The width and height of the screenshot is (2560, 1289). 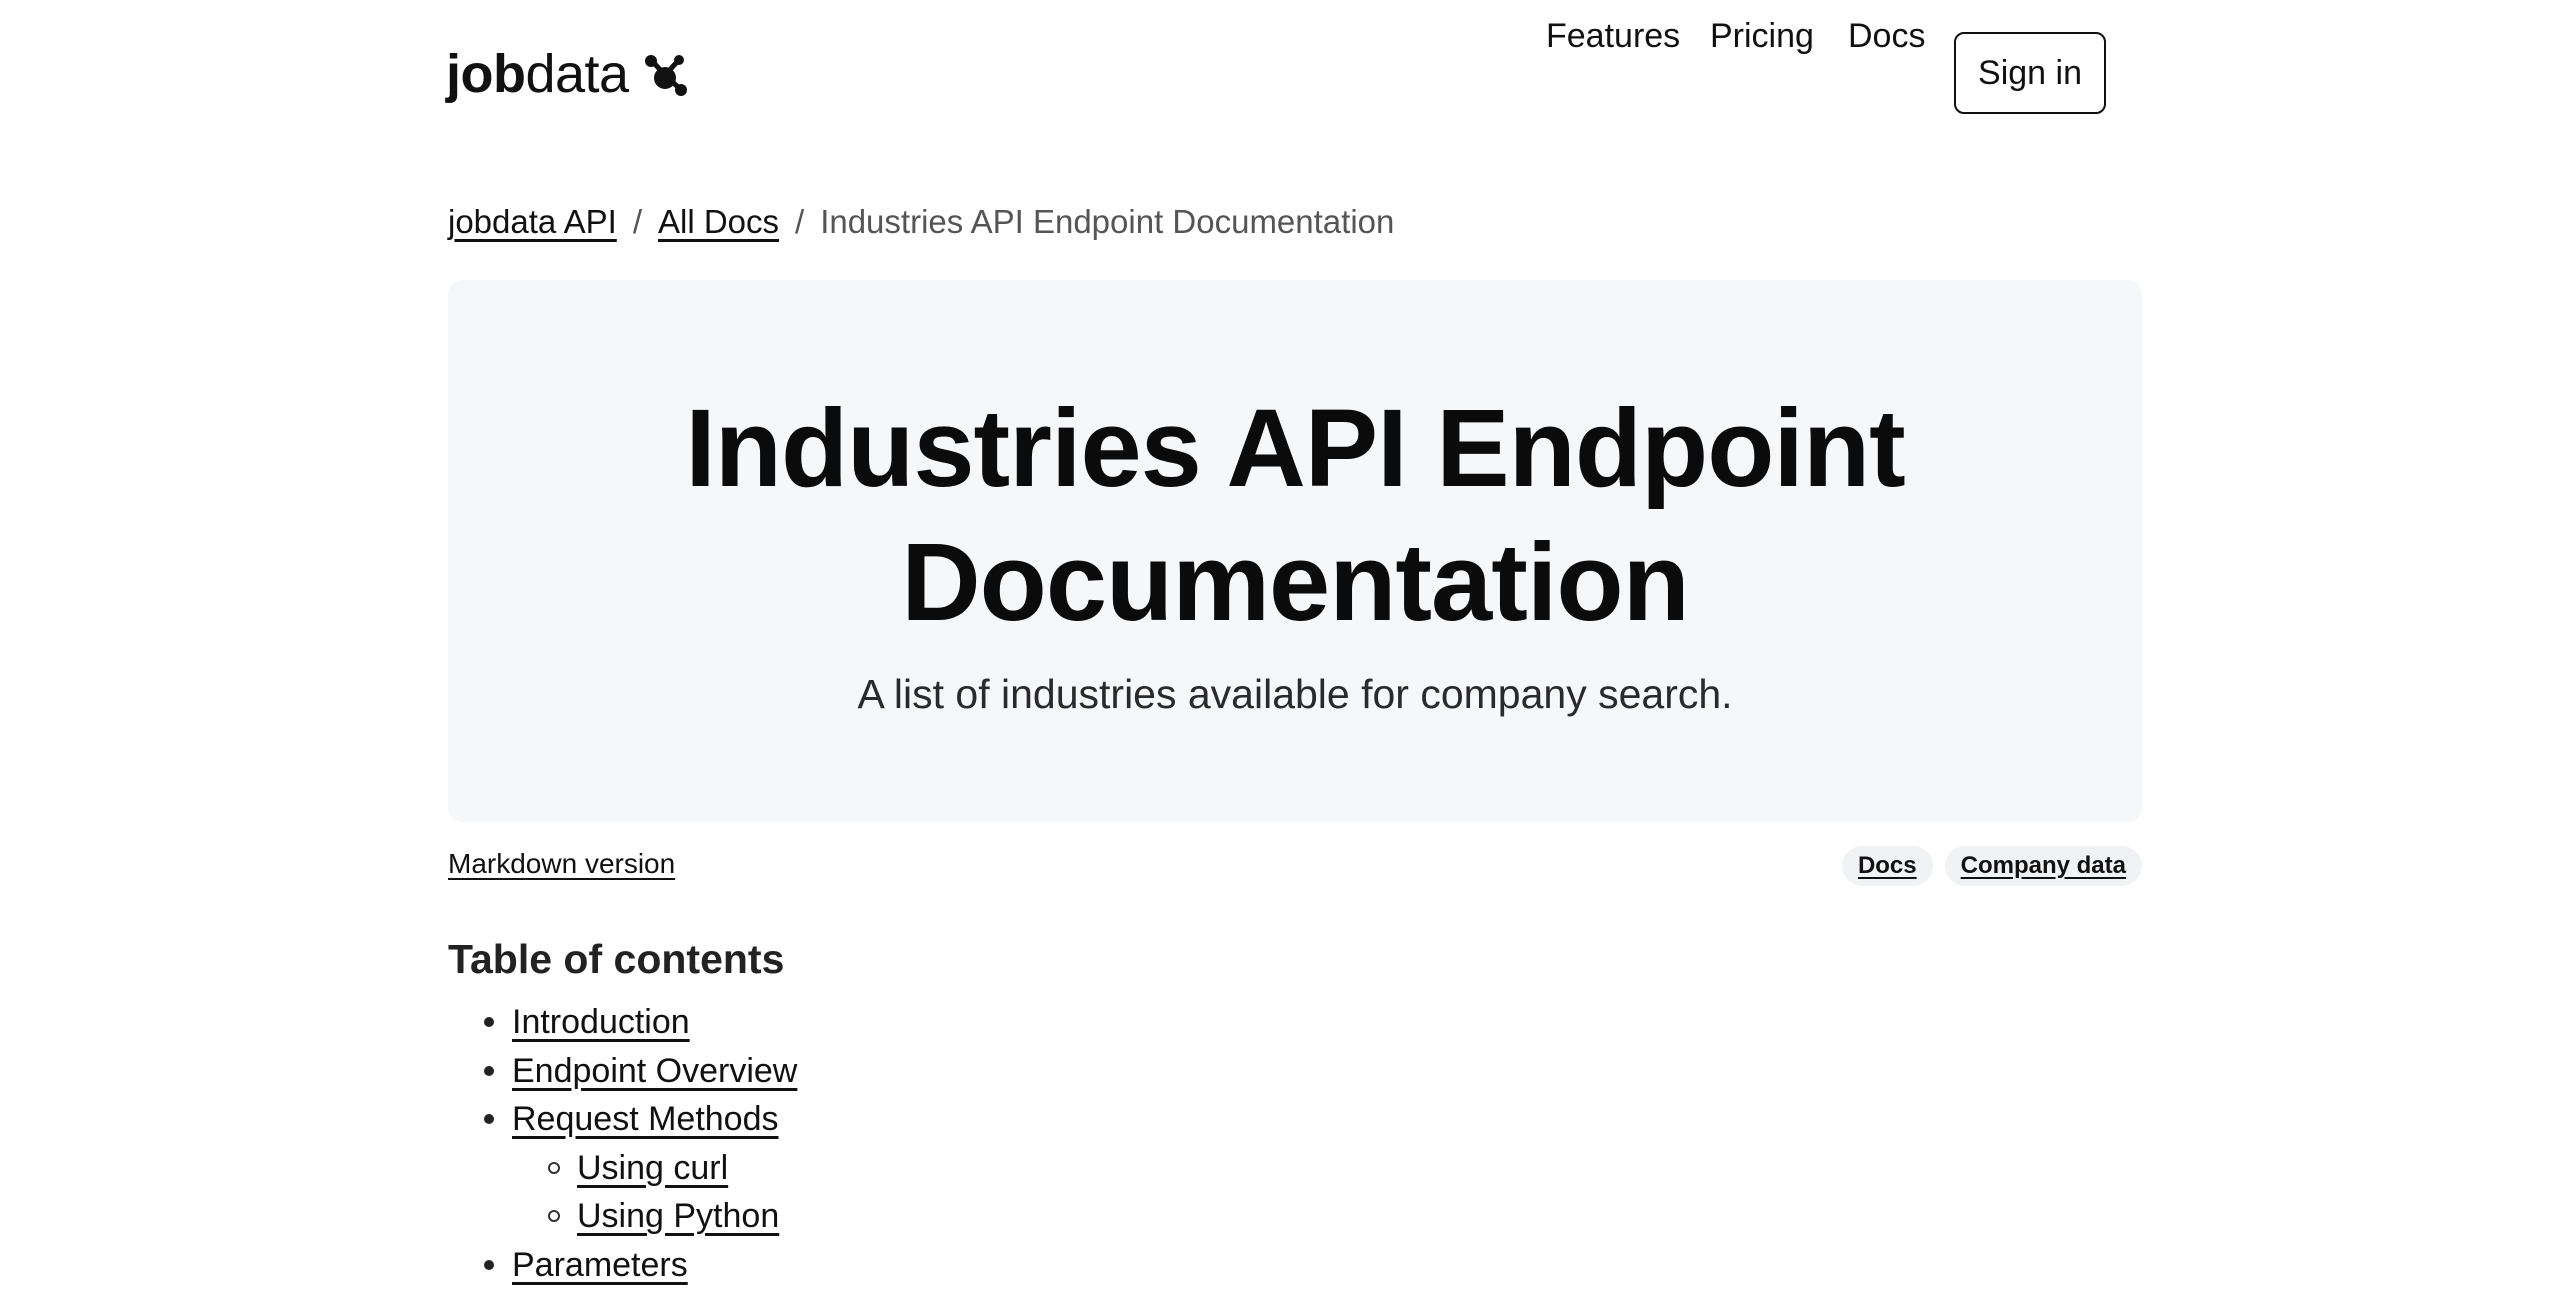 What do you see at coordinates (537, 74) in the screenshot?
I see `logo-wordmark: jobdata` at bounding box center [537, 74].